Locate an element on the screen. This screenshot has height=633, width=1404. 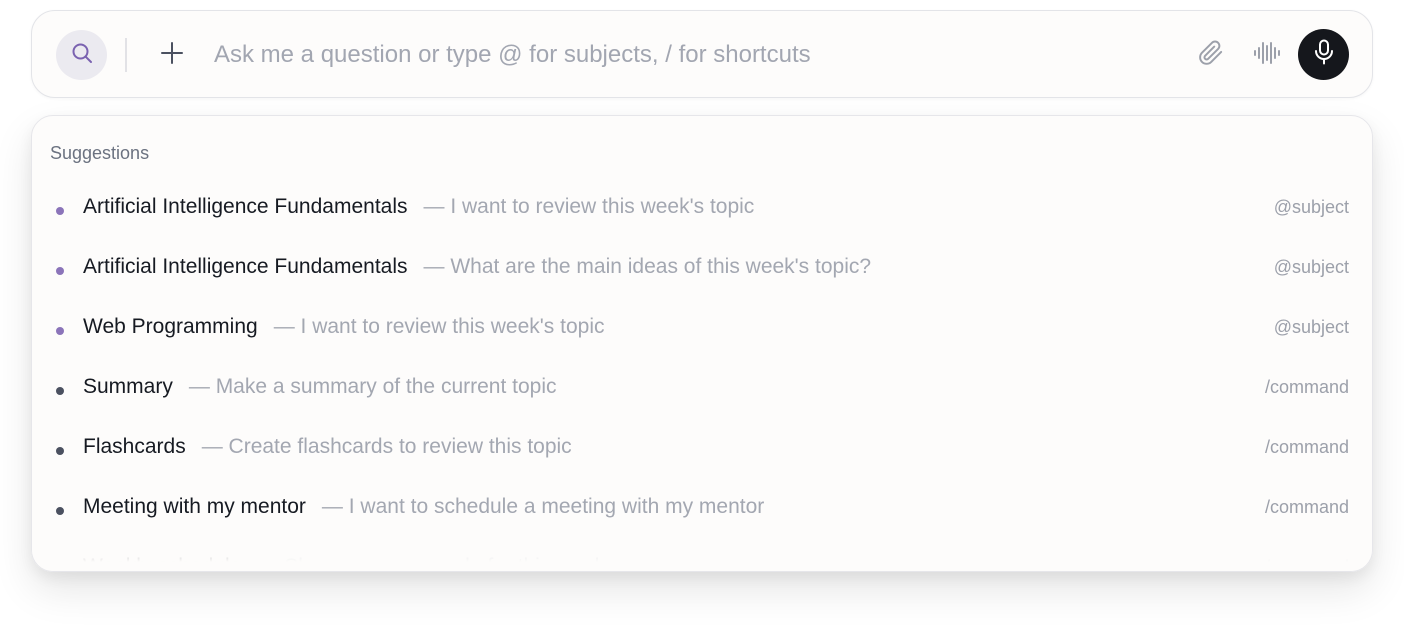
suggestion-name: Summary is located at coordinates (128, 386).